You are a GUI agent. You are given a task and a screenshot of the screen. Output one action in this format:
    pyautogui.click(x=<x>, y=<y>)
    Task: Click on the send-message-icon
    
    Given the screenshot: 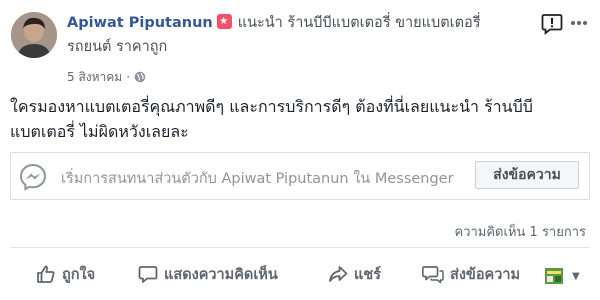 What is the action you would take?
    pyautogui.click(x=433, y=275)
    